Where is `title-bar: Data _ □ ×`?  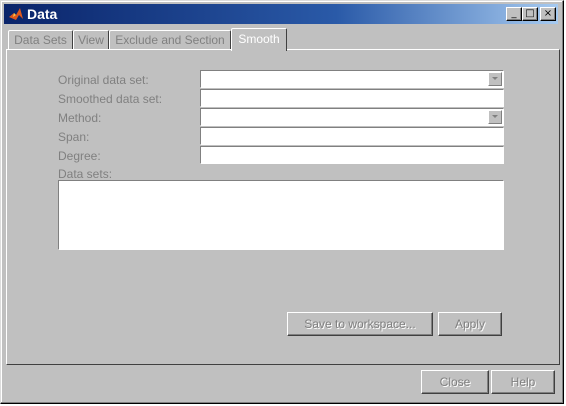
title-bar: Data _ □ × is located at coordinates (281, 14).